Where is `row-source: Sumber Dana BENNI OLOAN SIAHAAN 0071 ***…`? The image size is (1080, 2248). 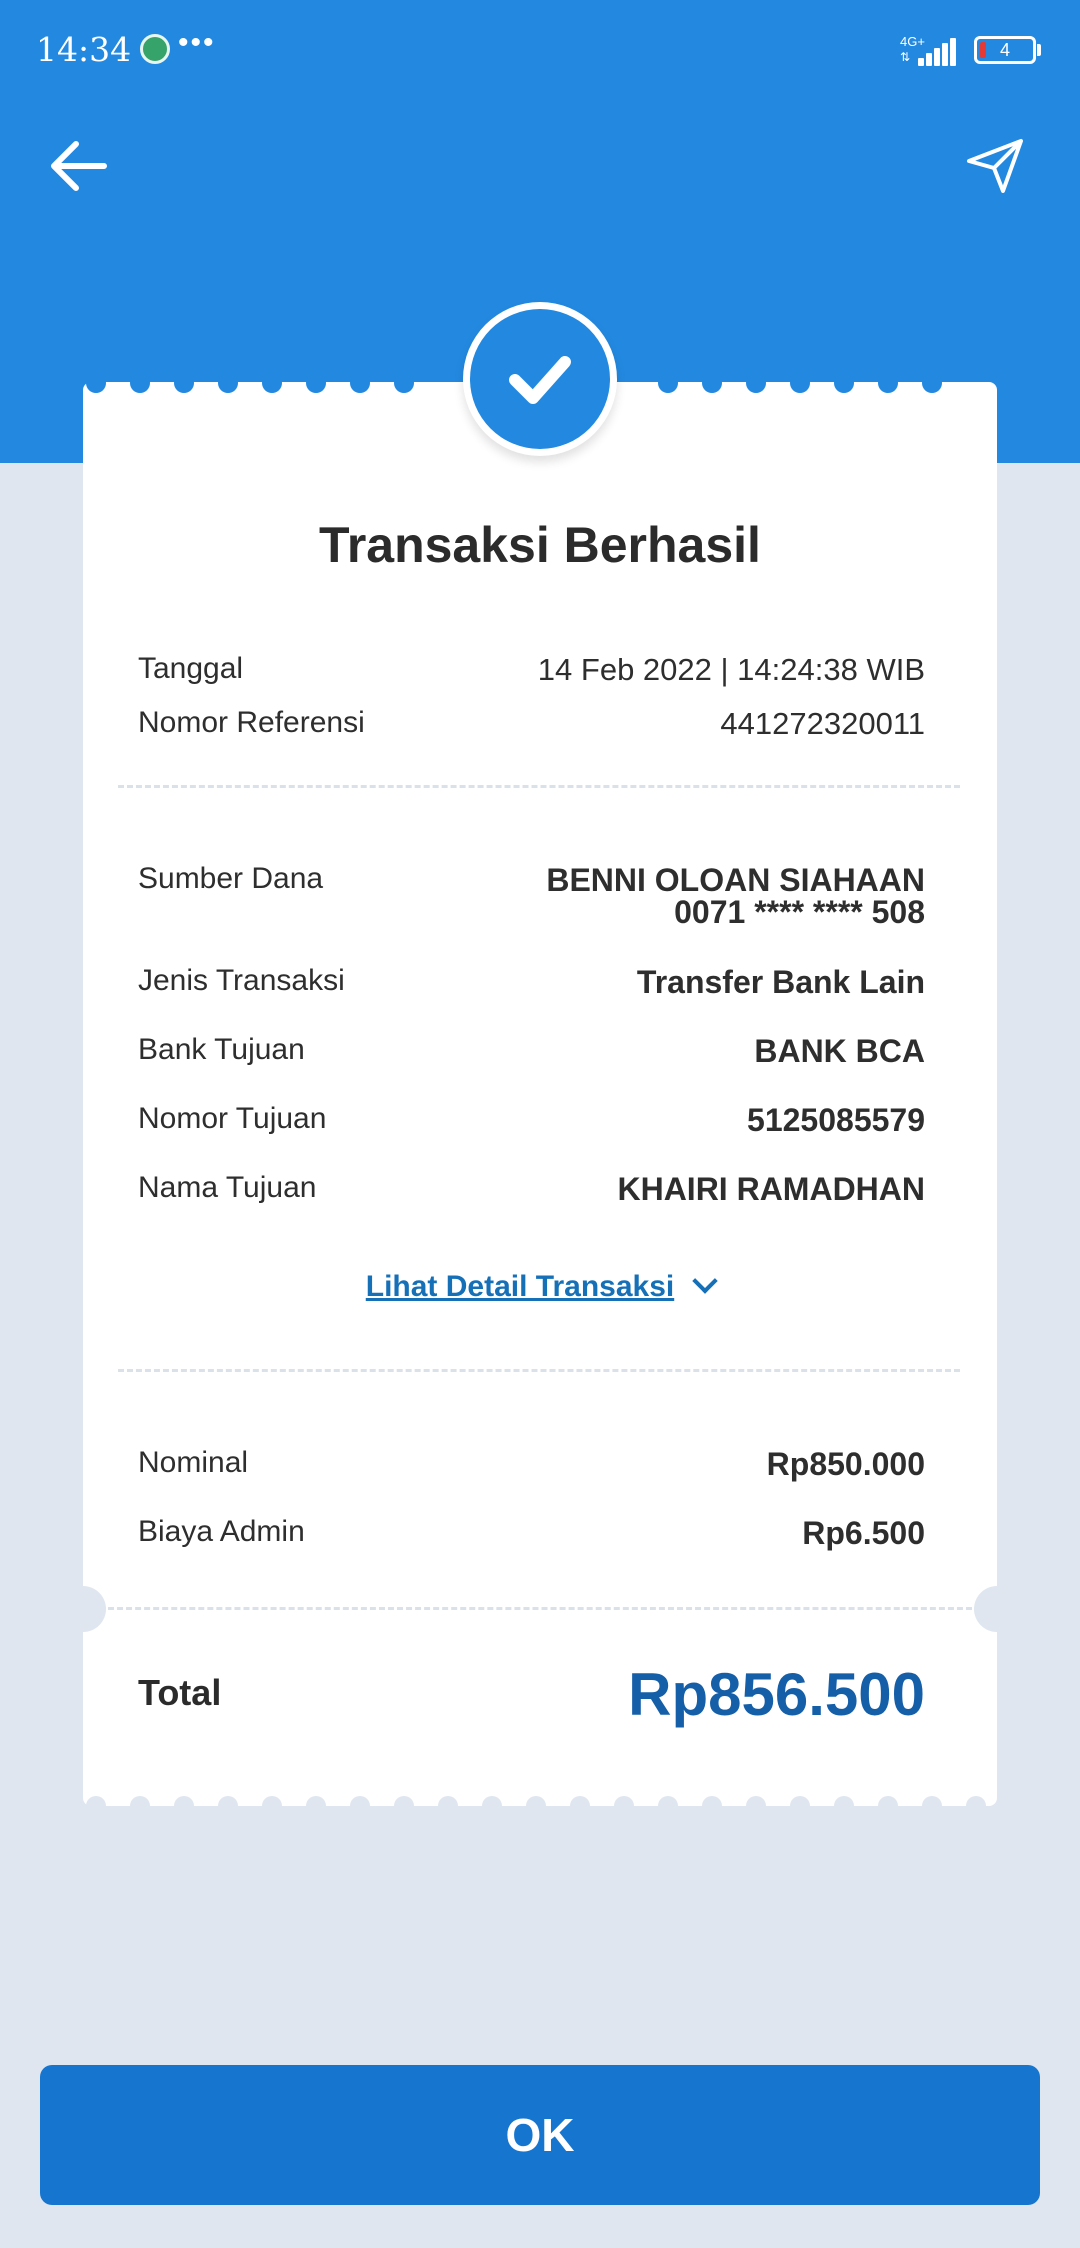
row-source: Sumber Dana BENNI OLOAN SIAHAAN 0071 ***… is located at coordinates (531, 902).